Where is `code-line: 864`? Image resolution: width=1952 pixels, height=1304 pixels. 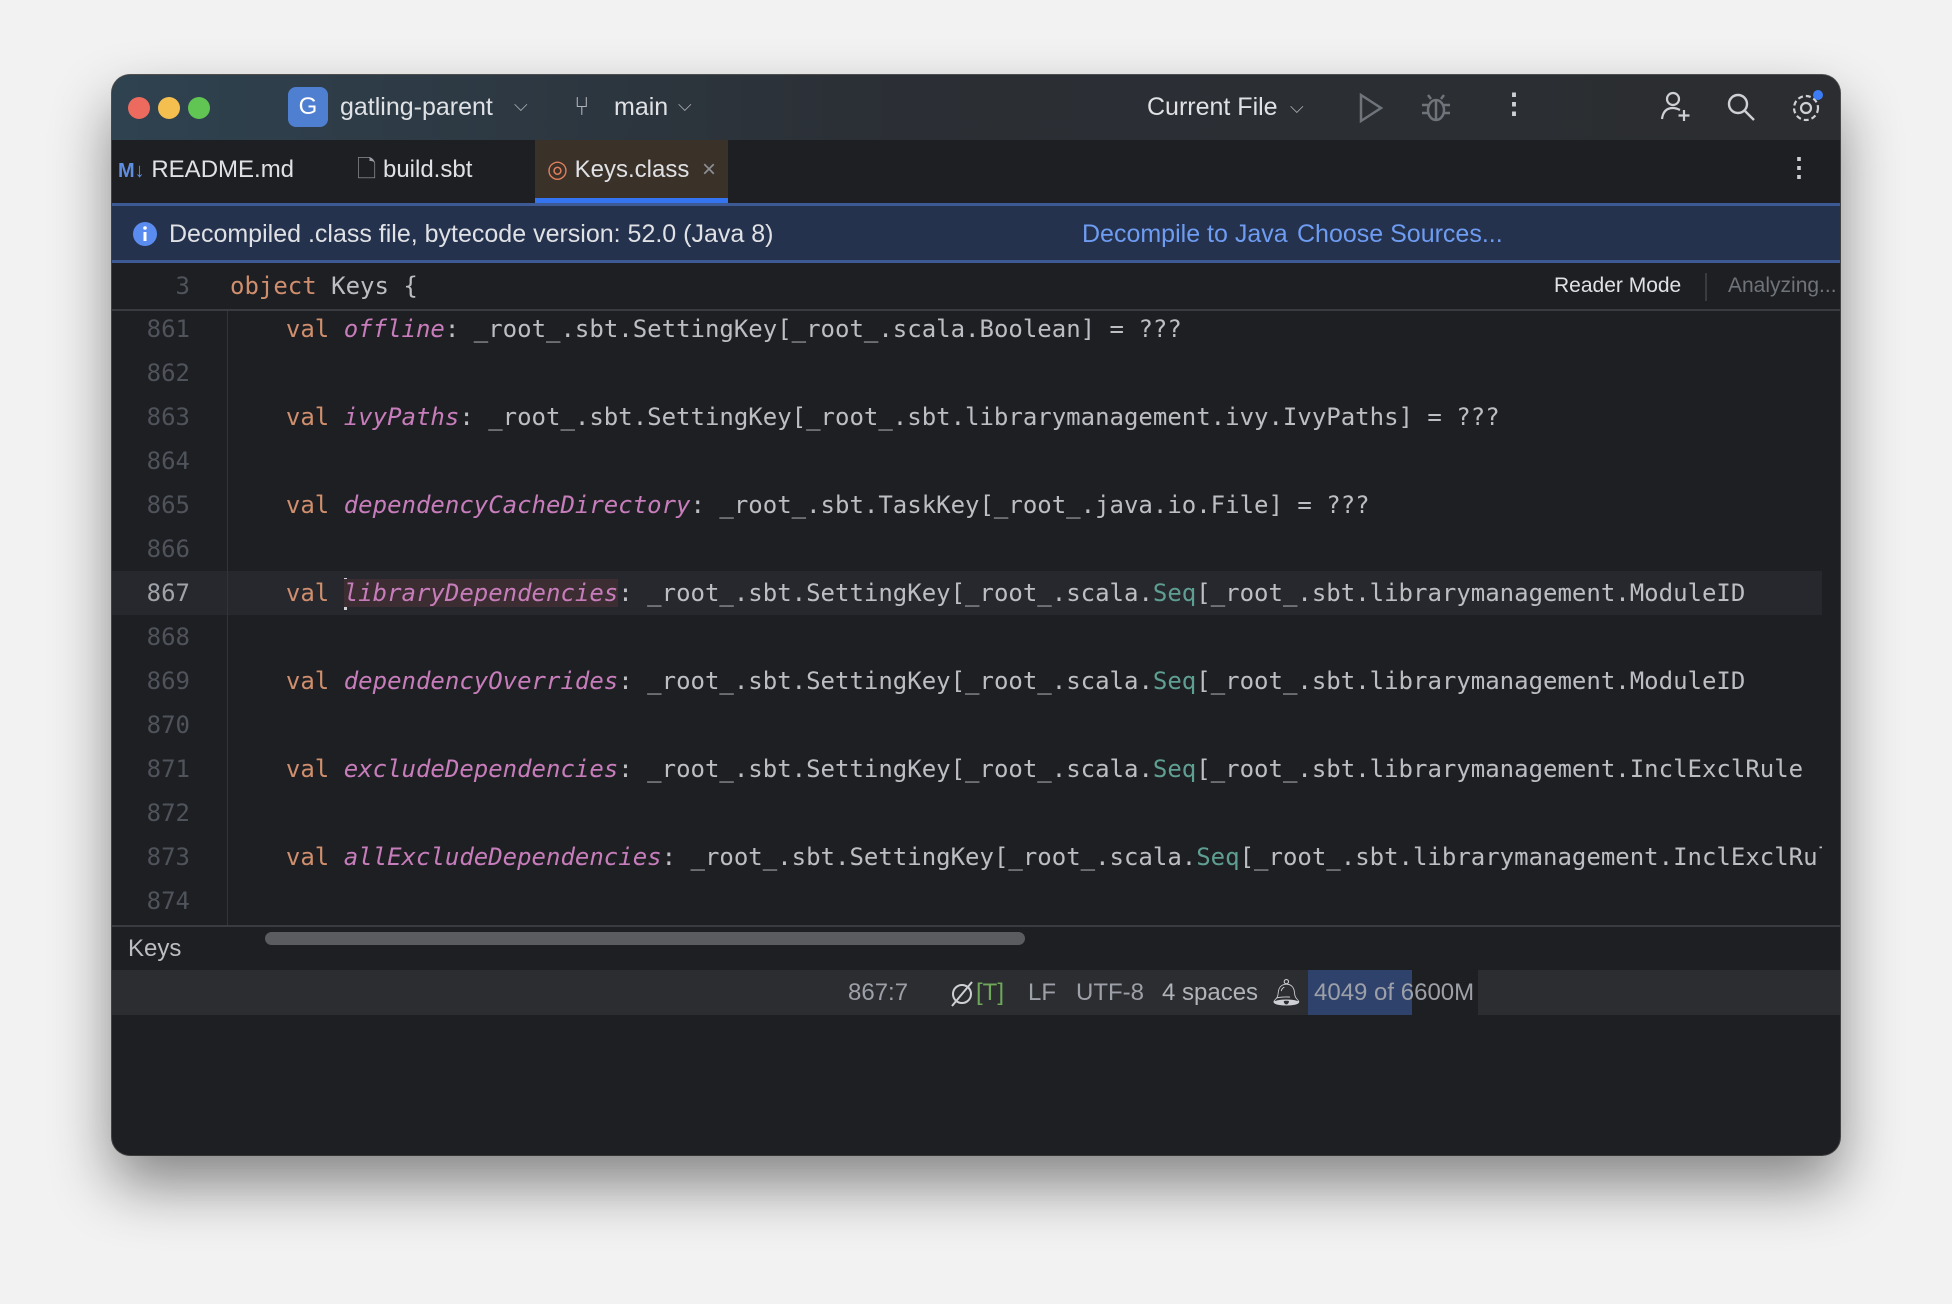 code-line: 864 is located at coordinates (967, 461).